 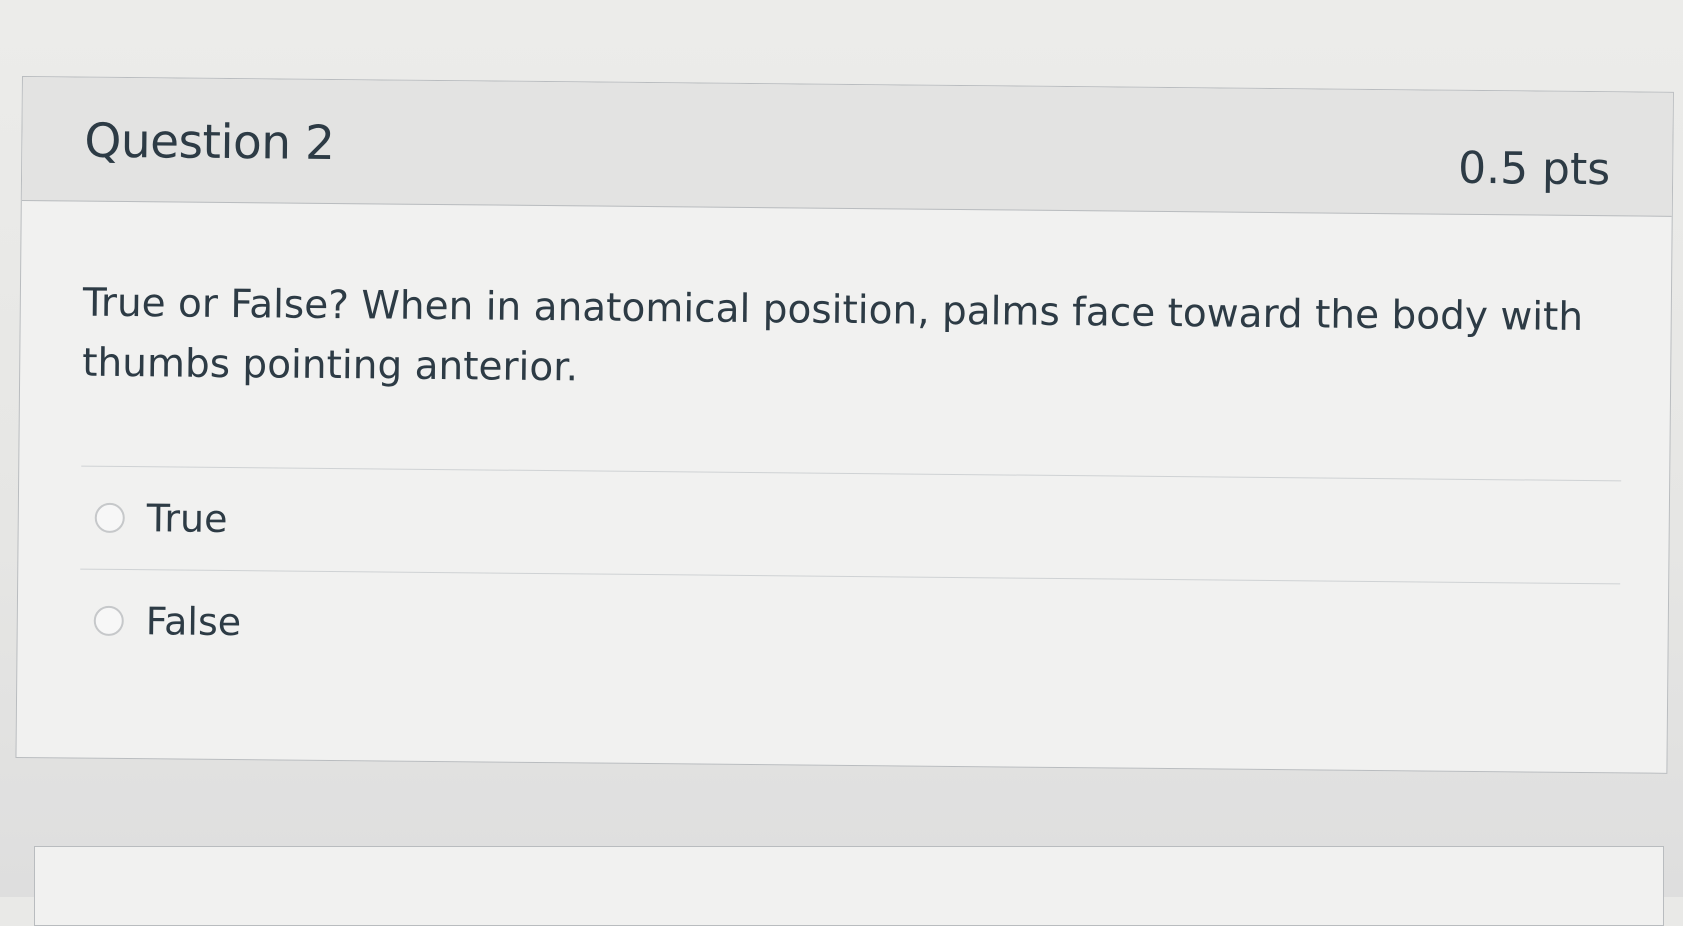 What do you see at coordinates (187, 518) in the screenshot?
I see `answer-label: True` at bounding box center [187, 518].